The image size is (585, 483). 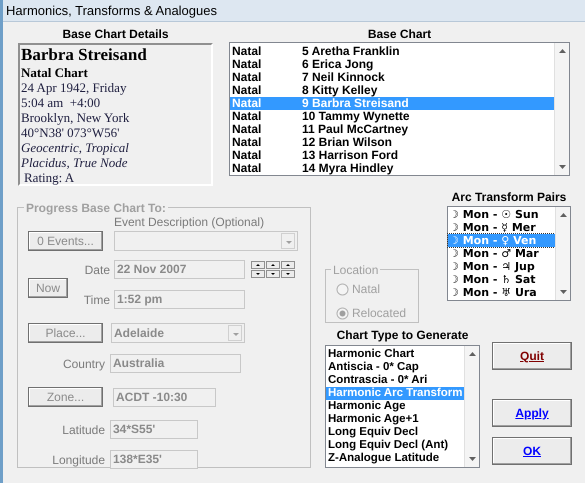 I want to click on chart-list-row: Natal 14 Myra Hindley, so click(x=392, y=168).